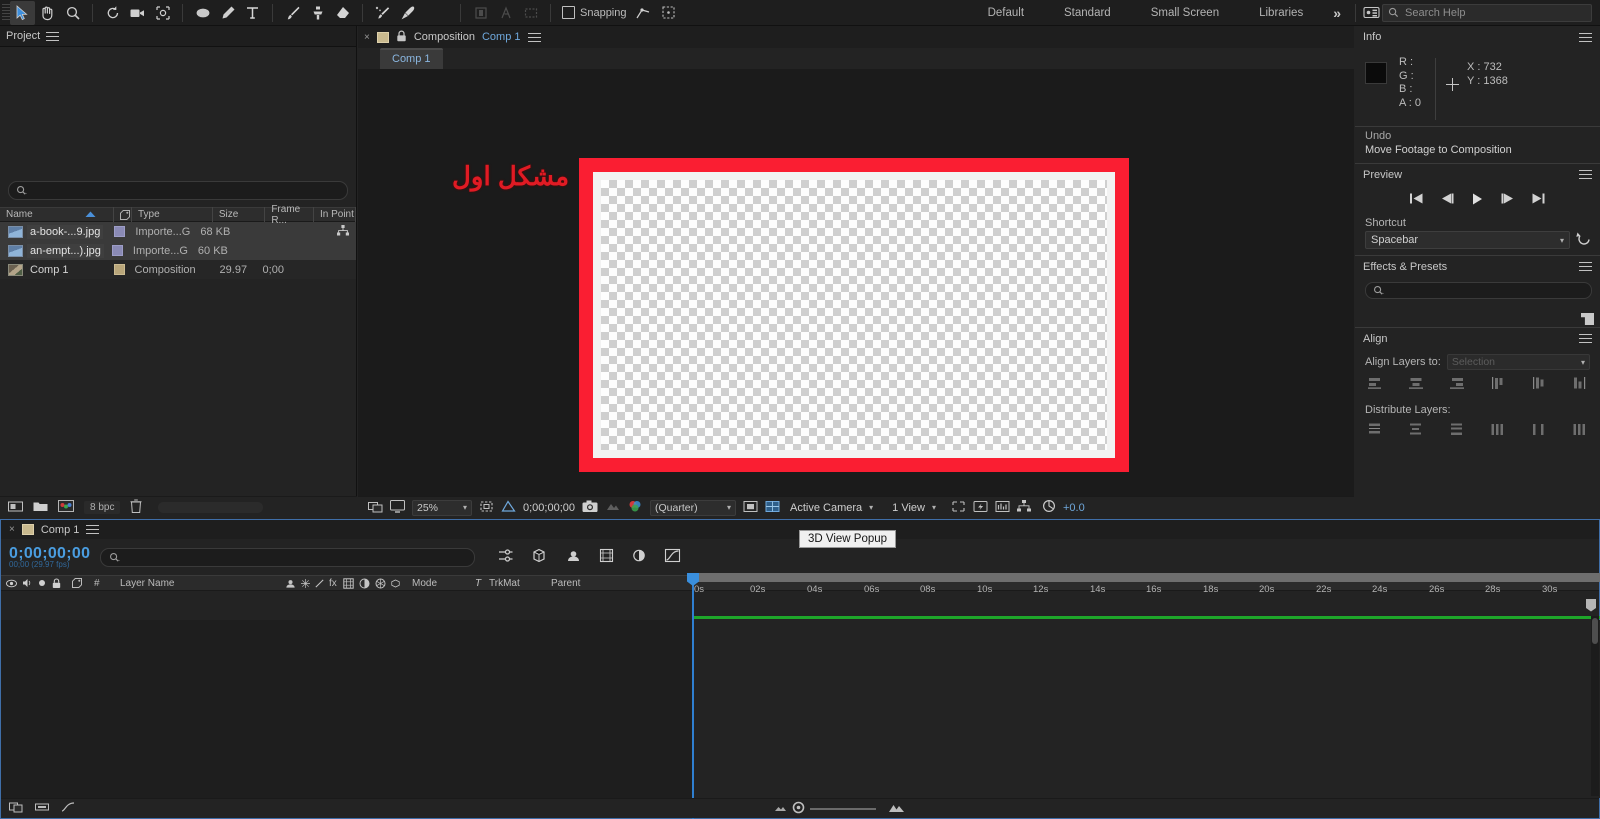 Image resolution: width=1600 pixels, height=819 pixels. What do you see at coordinates (1416, 384) in the screenshot?
I see `align-horizontal-center-button` at bounding box center [1416, 384].